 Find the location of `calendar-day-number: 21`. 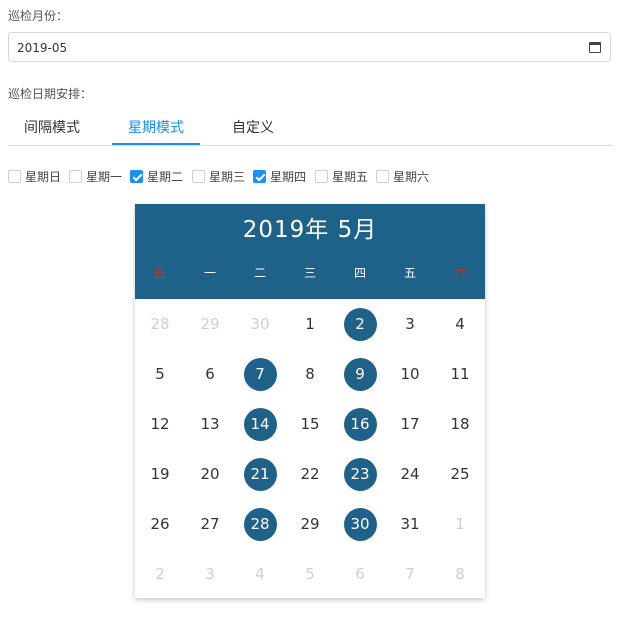

calendar-day-number: 21 is located at coordinates (260, 474).